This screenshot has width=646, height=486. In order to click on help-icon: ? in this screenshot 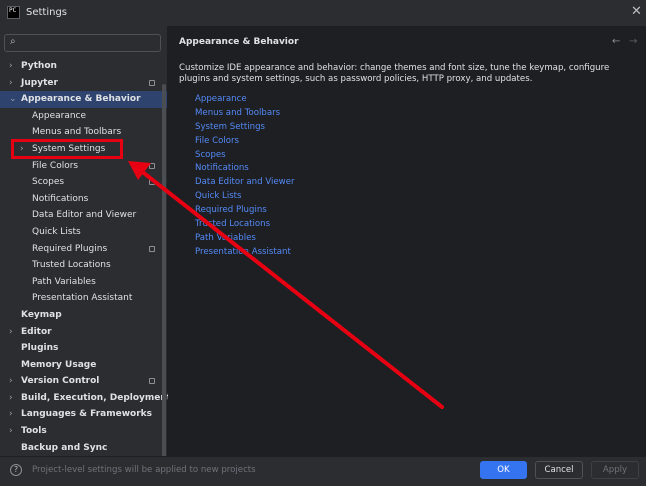, I will do `click(16, 470)`.